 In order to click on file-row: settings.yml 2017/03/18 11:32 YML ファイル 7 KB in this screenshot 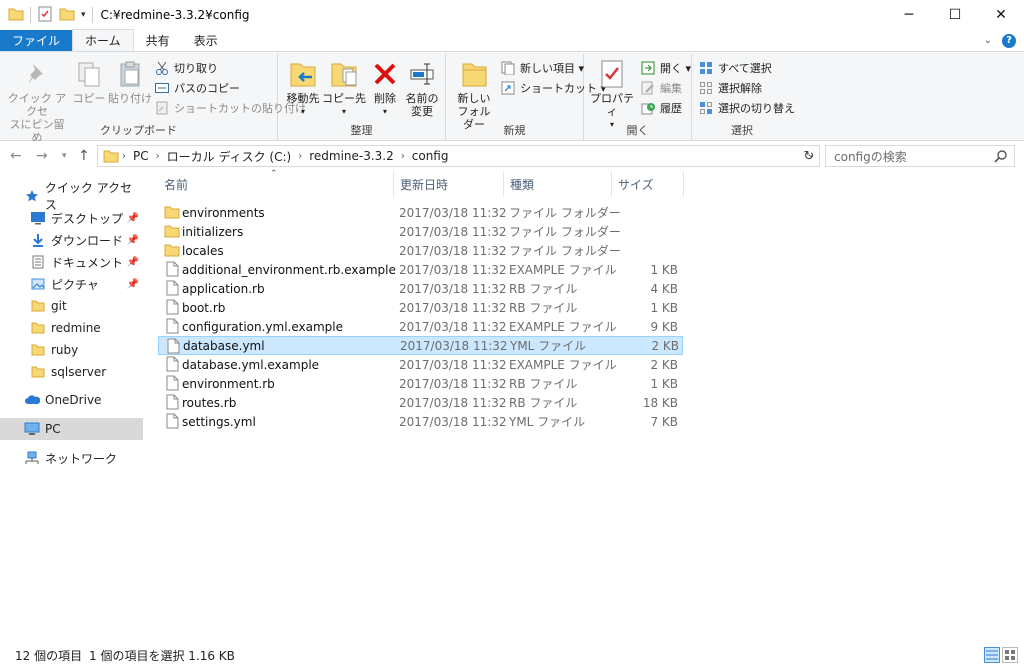, I will do `click(420, 421)`.